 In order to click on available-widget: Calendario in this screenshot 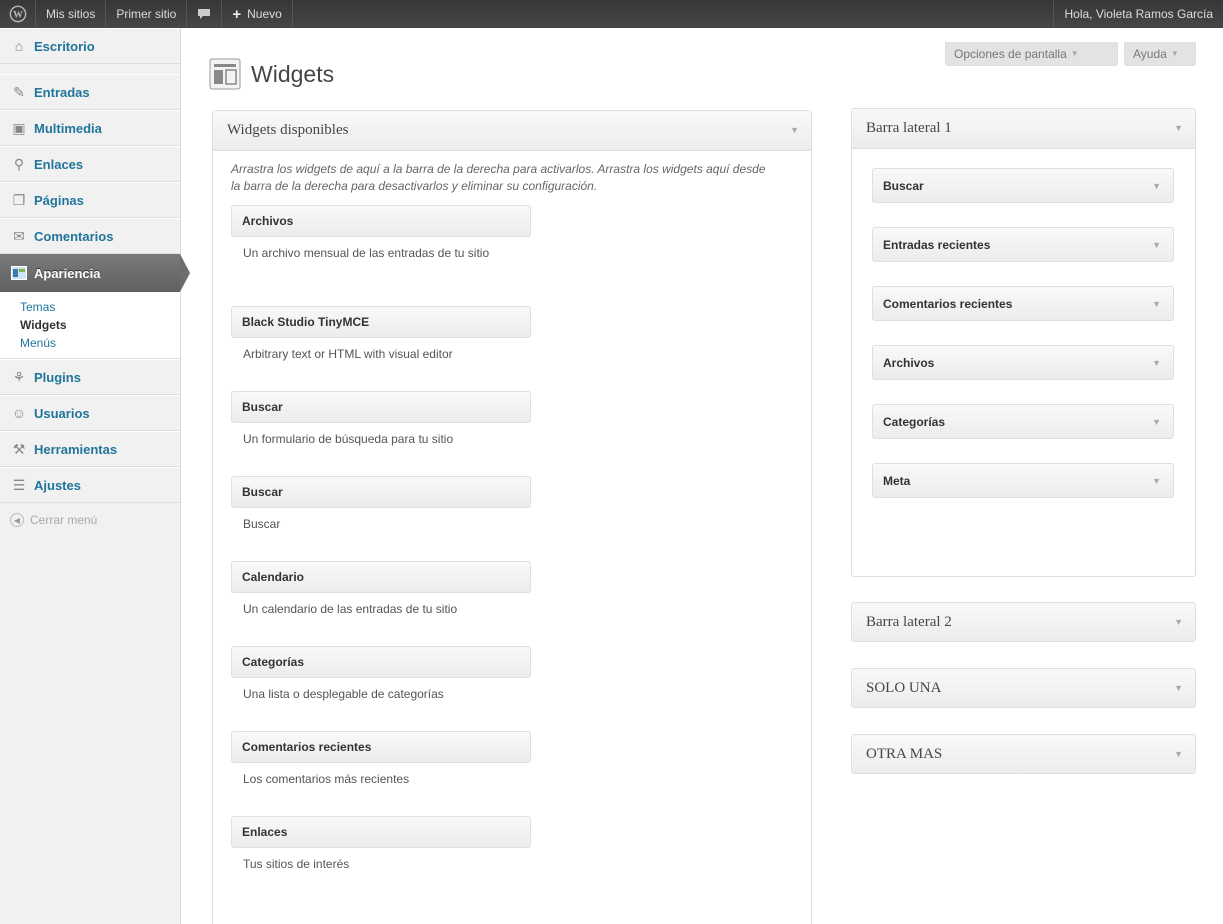, I will do `click(381, 577)`.